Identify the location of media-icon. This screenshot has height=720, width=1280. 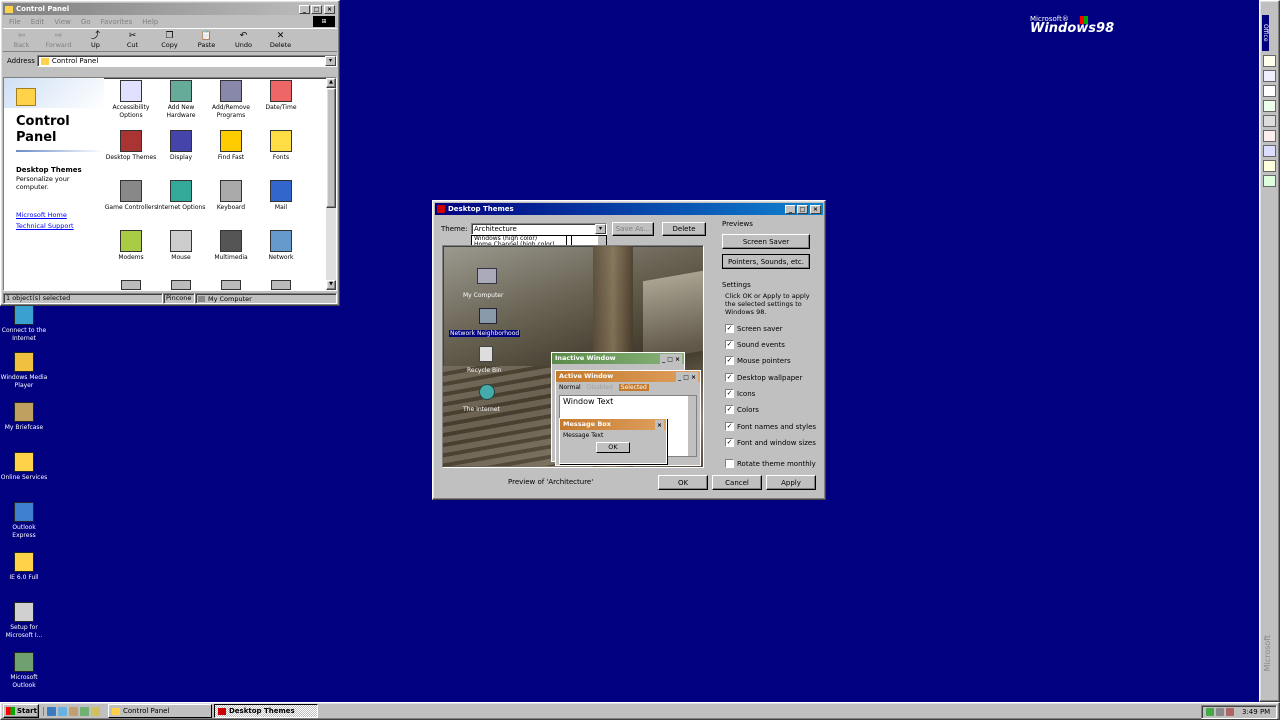
(95, 711).